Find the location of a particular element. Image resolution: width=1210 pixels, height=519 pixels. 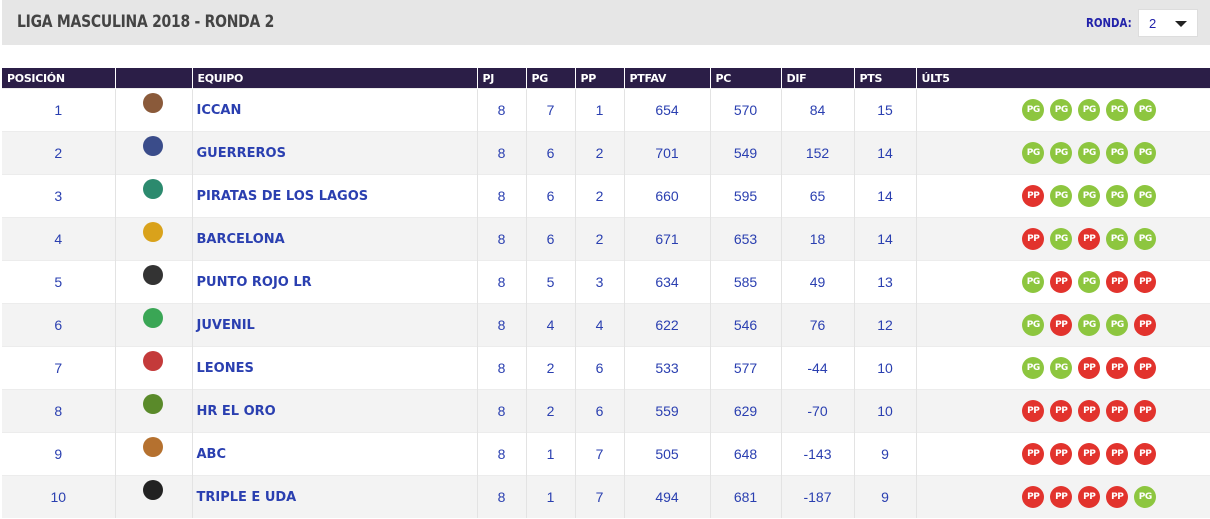

ptfav-cell: 533 is located at coordinates (667, 368).